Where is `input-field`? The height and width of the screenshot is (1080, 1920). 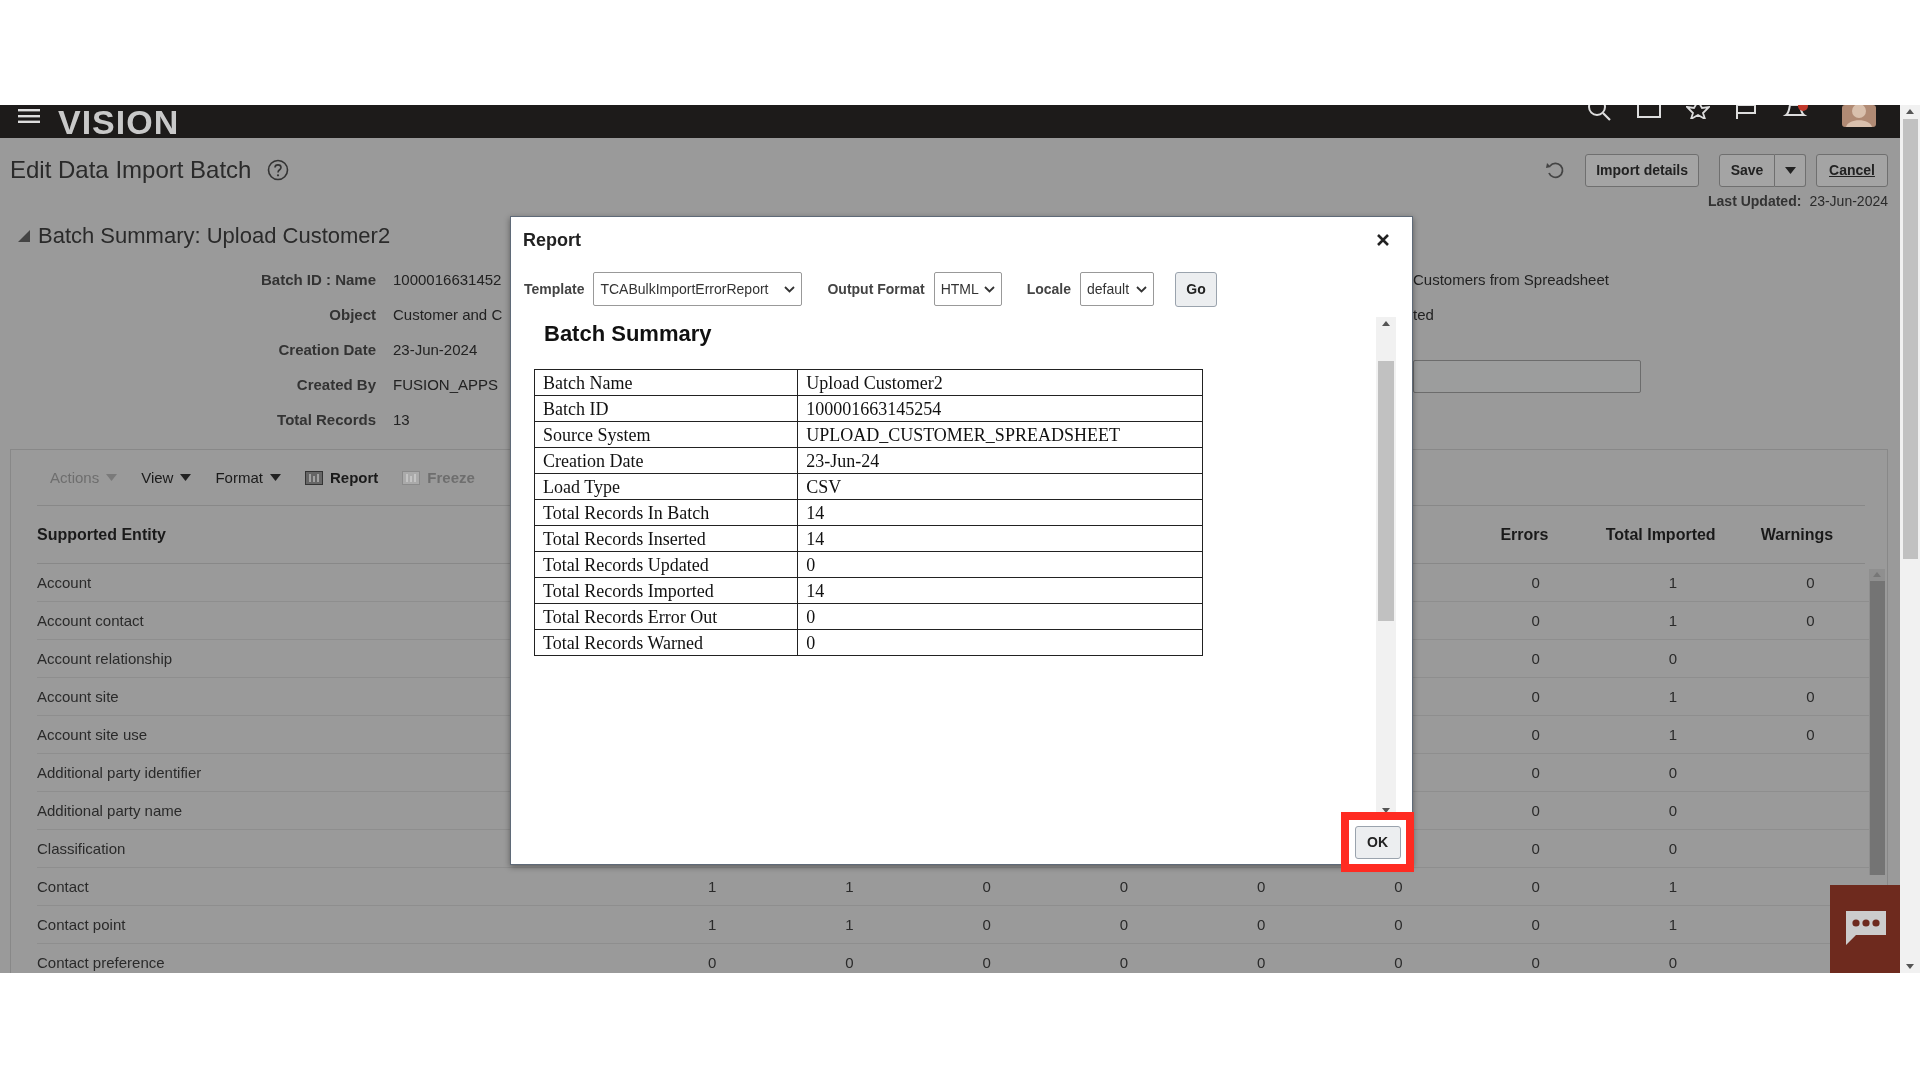 input-field is located at coordinates (1527, 376).